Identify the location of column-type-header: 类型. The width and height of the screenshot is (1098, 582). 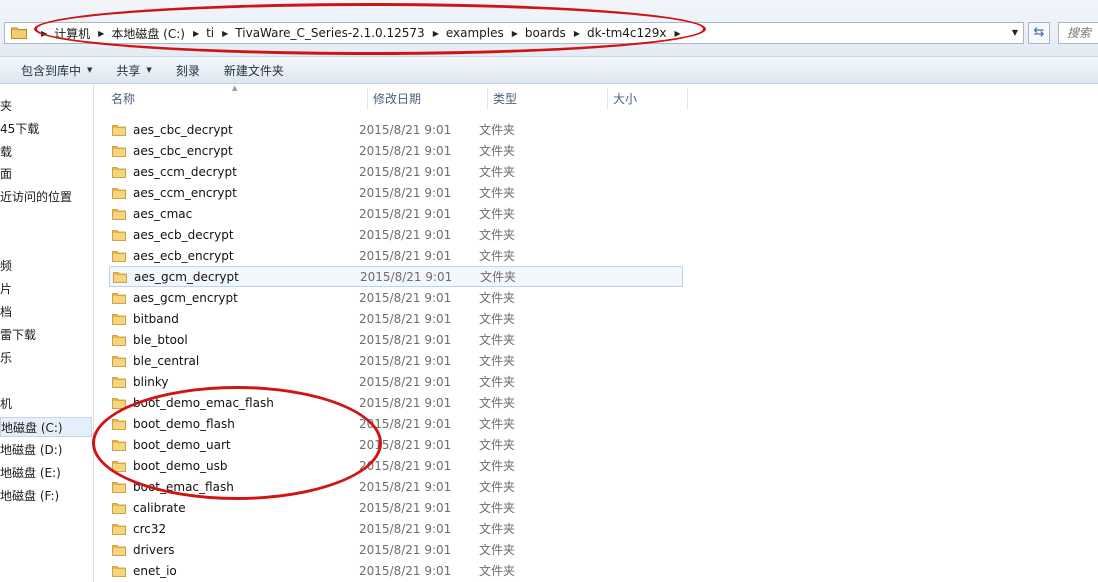
(547, 99).